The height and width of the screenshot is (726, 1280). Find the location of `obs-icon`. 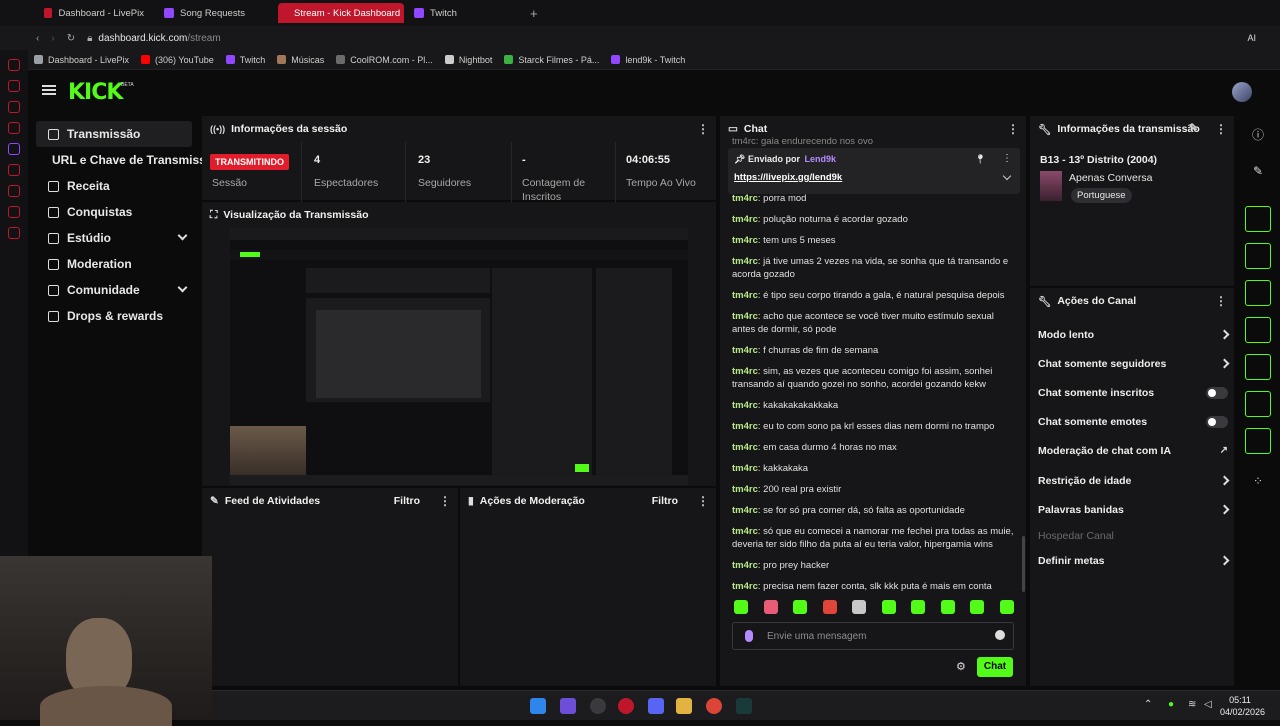

obs-icon is located at coordinates (598, 706).